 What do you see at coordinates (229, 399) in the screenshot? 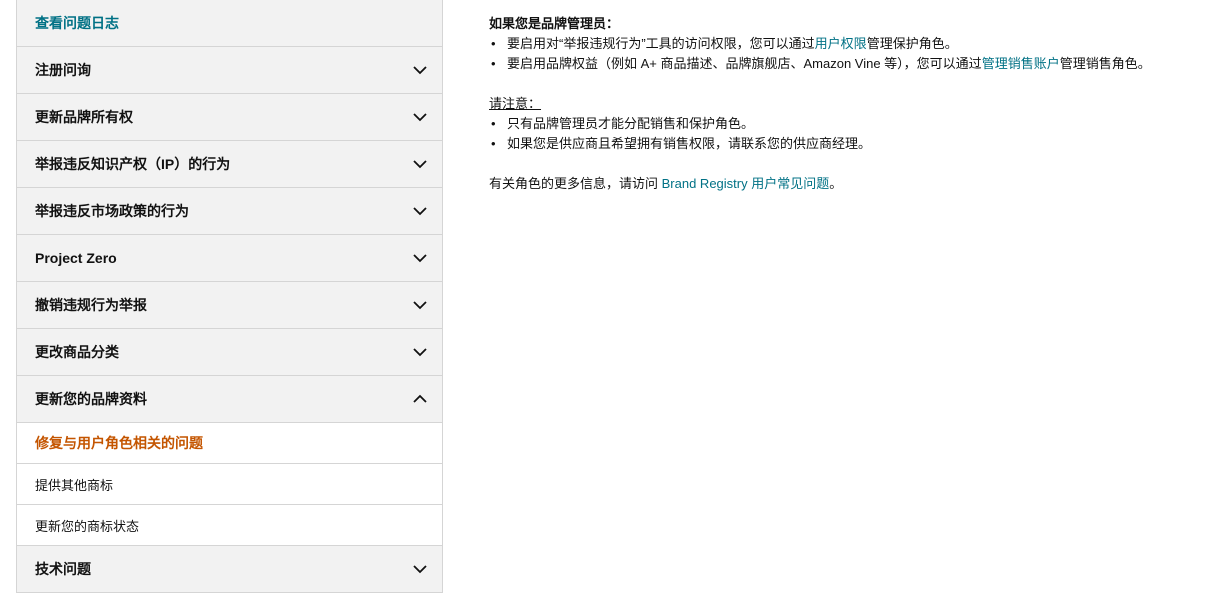
I see `nav-update-brand-profile: 更新您的品牌资料` at bounding box center [229, 399].